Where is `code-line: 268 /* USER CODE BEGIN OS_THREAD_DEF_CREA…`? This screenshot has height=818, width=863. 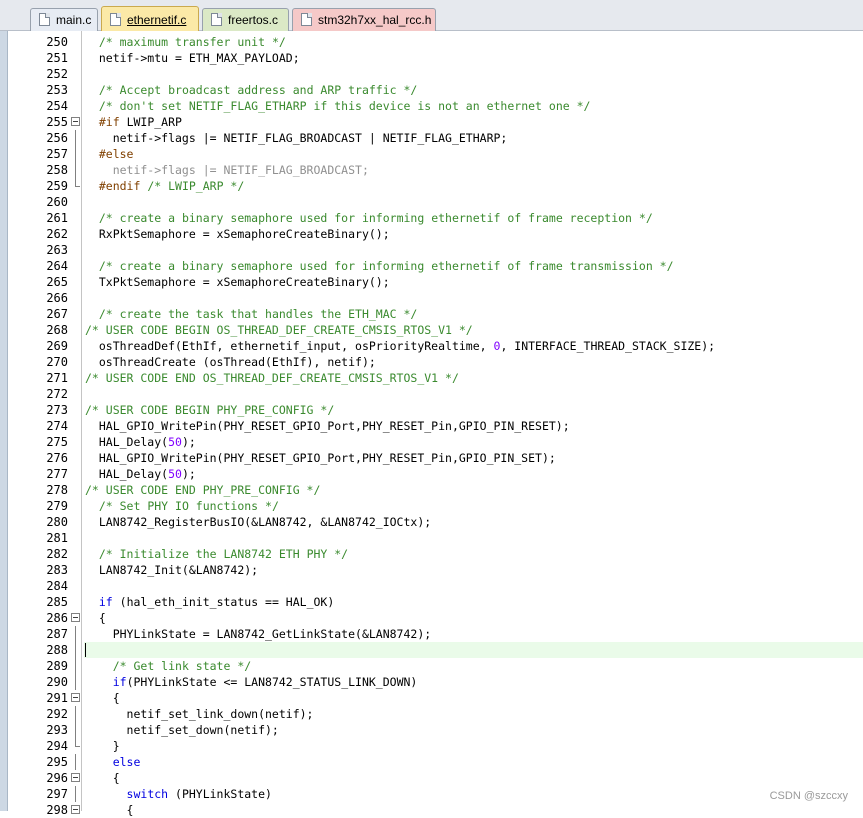
code-line: 268 /* USER CODE BEGIN OS_THREAD_DEF_CREA… is located at coordinates (431, 330).